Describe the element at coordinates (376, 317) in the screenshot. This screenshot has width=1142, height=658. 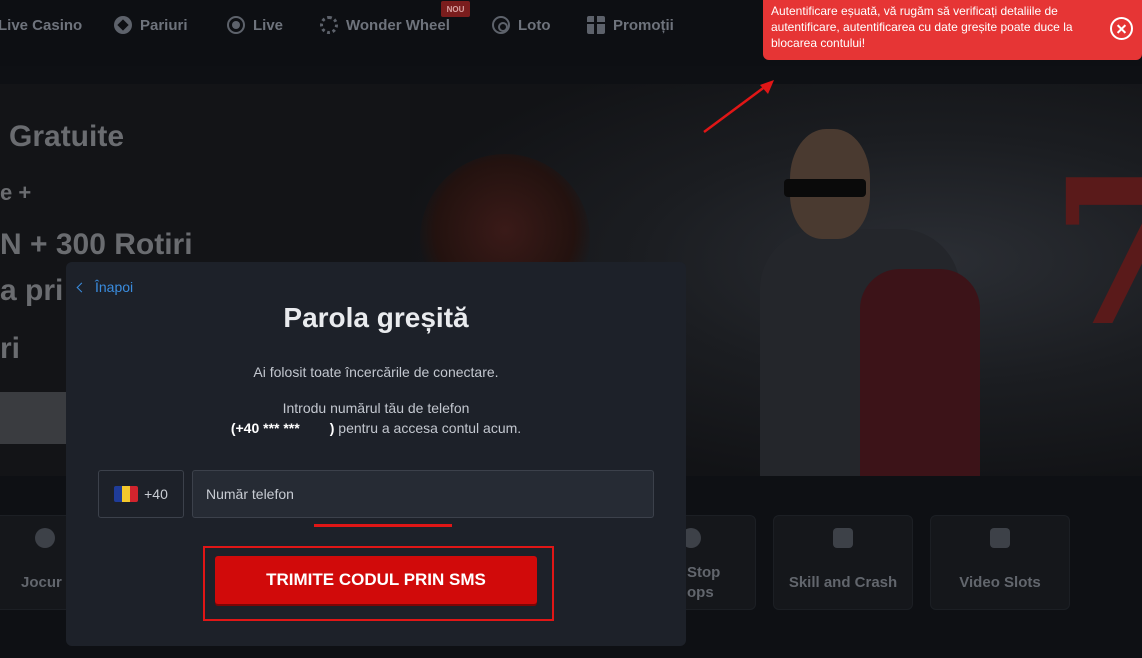
I see `modal-title: Parola greșită` at that location.